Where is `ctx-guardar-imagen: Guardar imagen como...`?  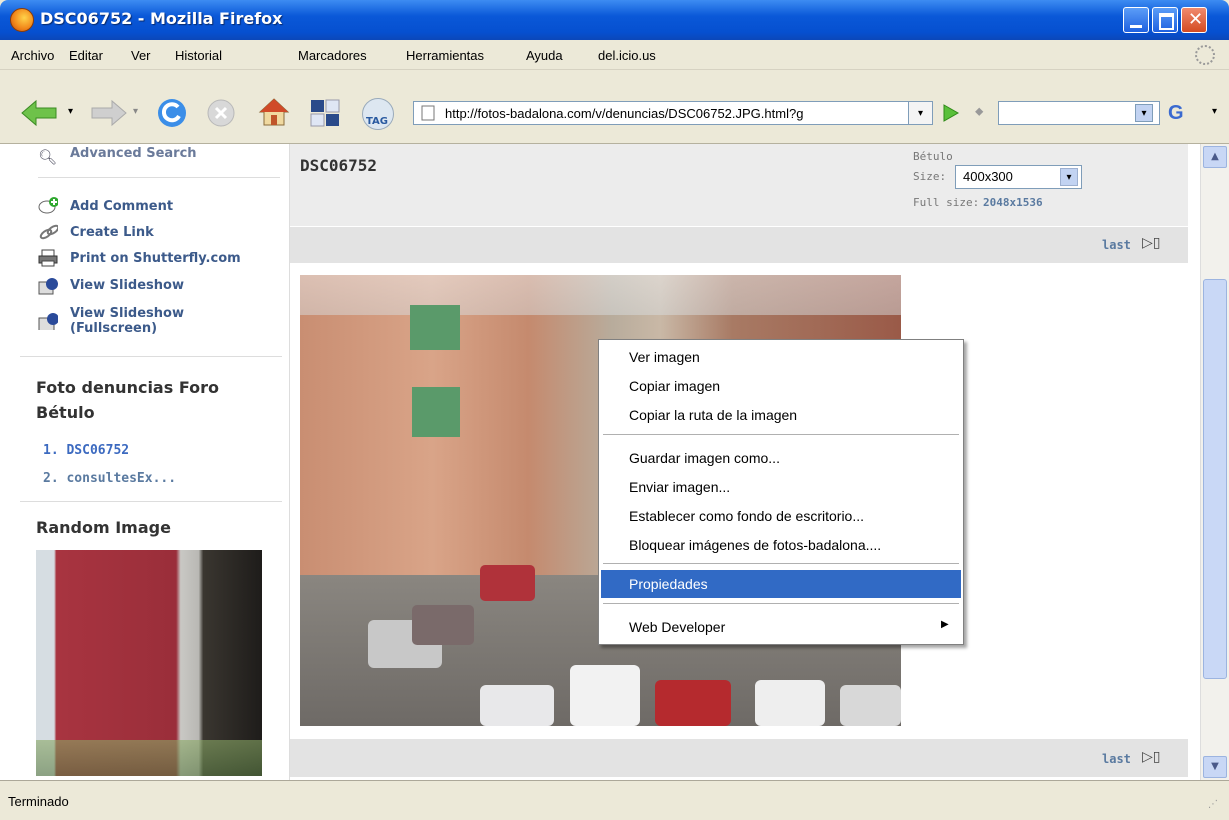
ctx-guardar-imagen: Guardar imagen como... is located at coordinates (781, 458).